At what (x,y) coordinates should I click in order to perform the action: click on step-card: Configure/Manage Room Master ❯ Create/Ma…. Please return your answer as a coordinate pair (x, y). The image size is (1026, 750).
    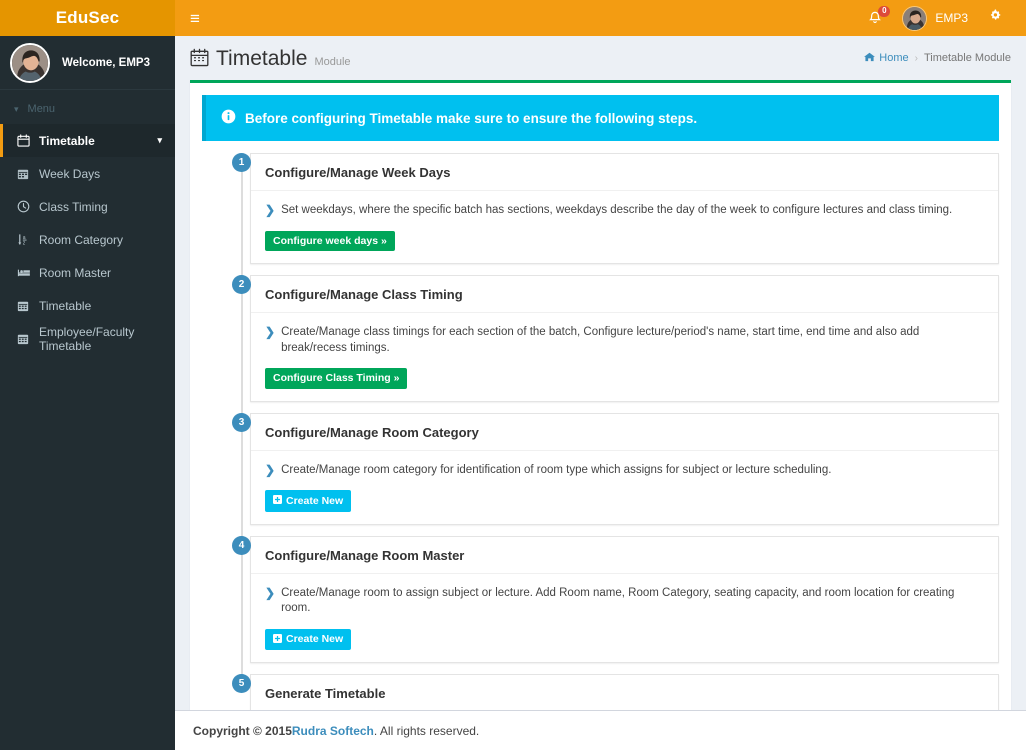
    Looking at the image, I should click on (624, 599).